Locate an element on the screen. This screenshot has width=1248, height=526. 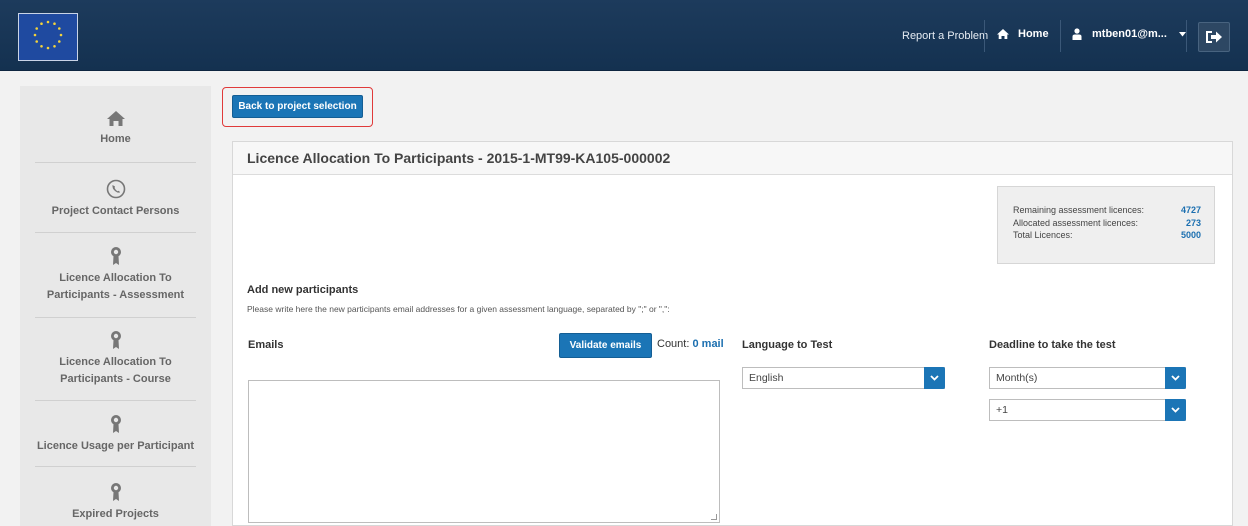
total-licences-value: 5000 is located at coordinates (1190, 235).